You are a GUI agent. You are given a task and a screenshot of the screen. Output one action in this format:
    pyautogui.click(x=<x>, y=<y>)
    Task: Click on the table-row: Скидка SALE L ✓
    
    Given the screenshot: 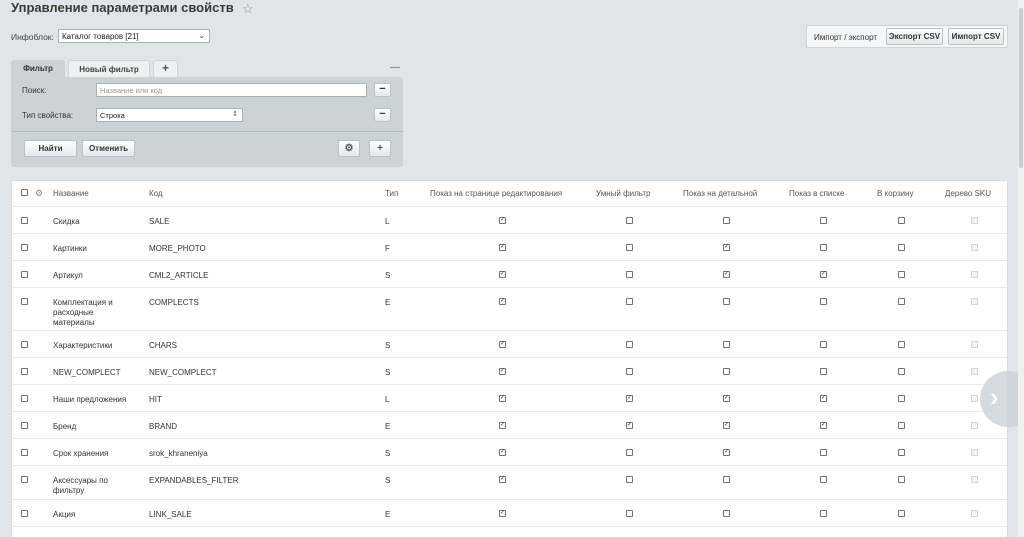 What is the action you would take?
    pyautogui.click(x=509, y=220)
    